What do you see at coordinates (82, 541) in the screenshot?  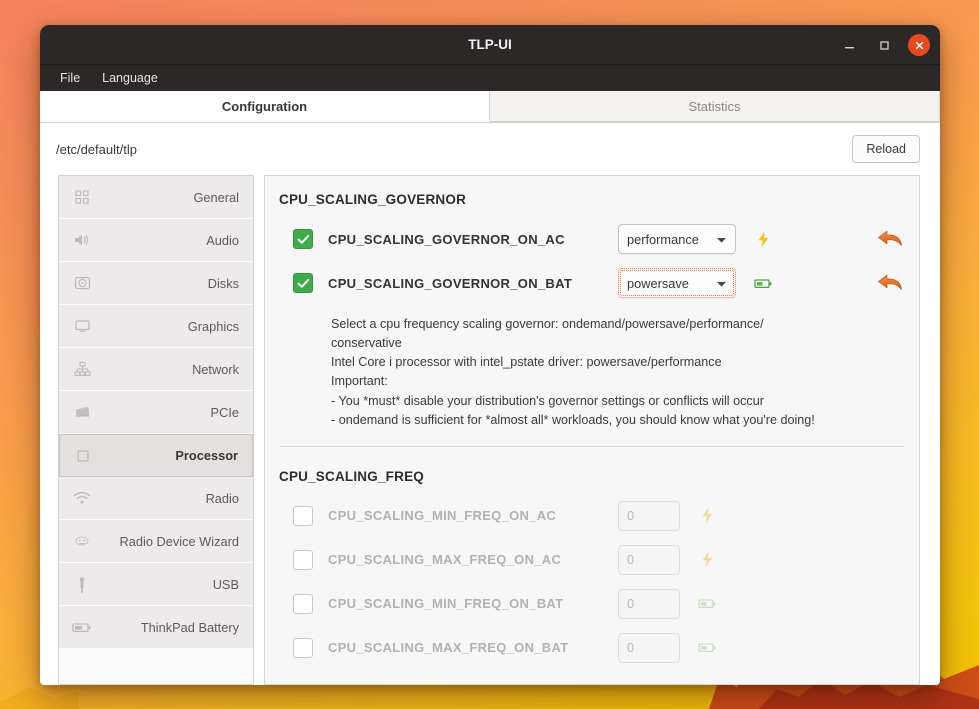 I see `wizard-icon` at bounding box center [82, 541].